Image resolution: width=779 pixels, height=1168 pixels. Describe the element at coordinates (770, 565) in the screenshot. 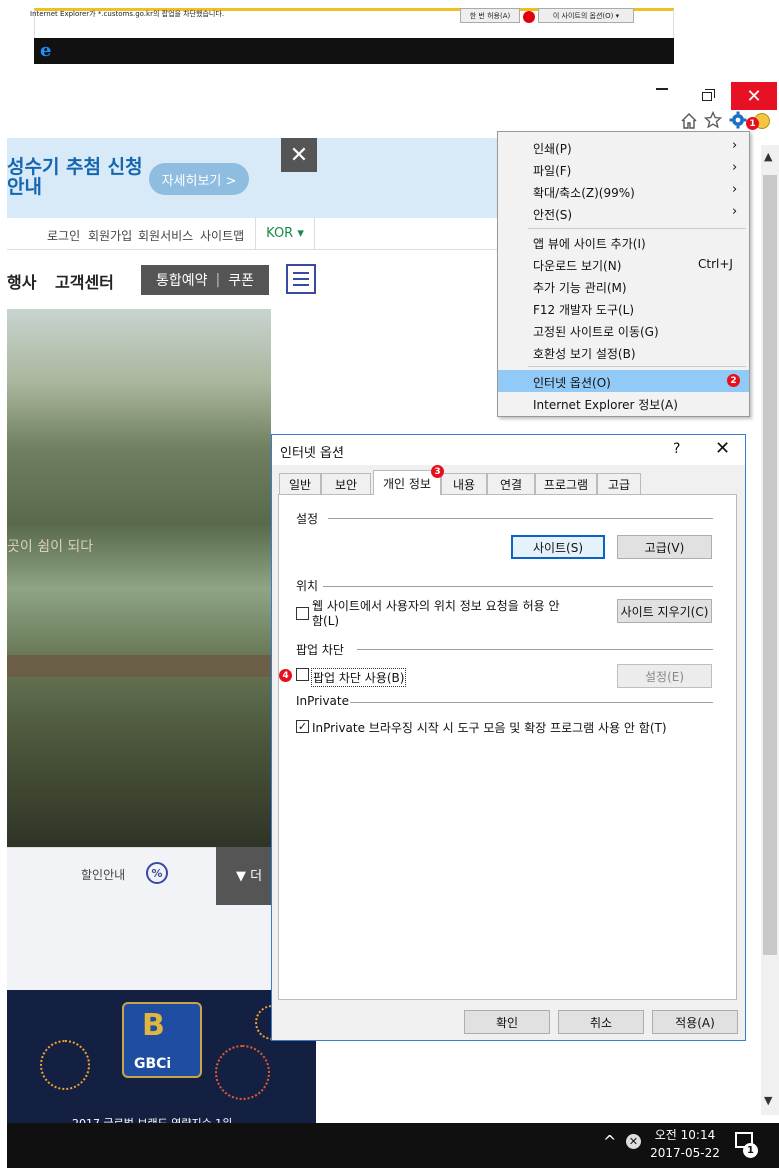

I see `scrollbar-thumb` at that location.